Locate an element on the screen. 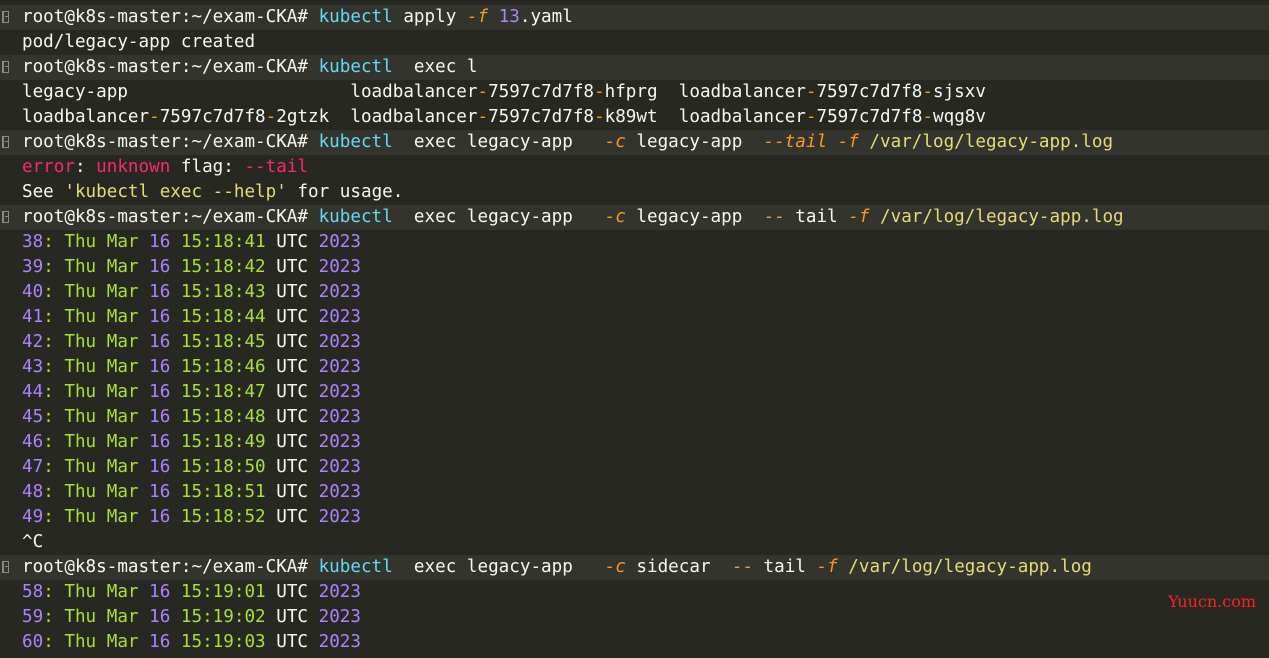 This screenshot has width=1269, height=658. text-segment: 7597c7d7f8 is located at coordinates (212, 117).